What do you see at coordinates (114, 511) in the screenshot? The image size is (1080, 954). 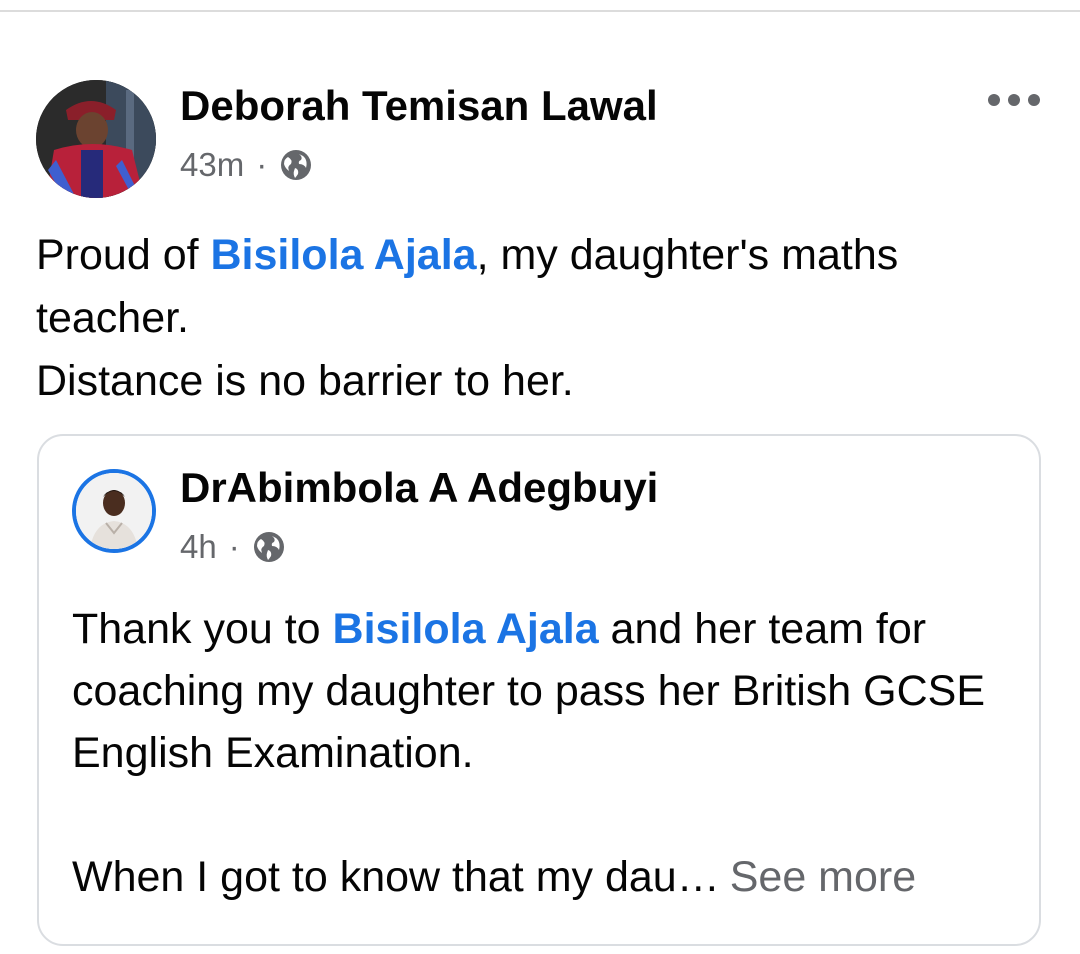 I see `shared-author-avatar` at bounding box center [114, 511].